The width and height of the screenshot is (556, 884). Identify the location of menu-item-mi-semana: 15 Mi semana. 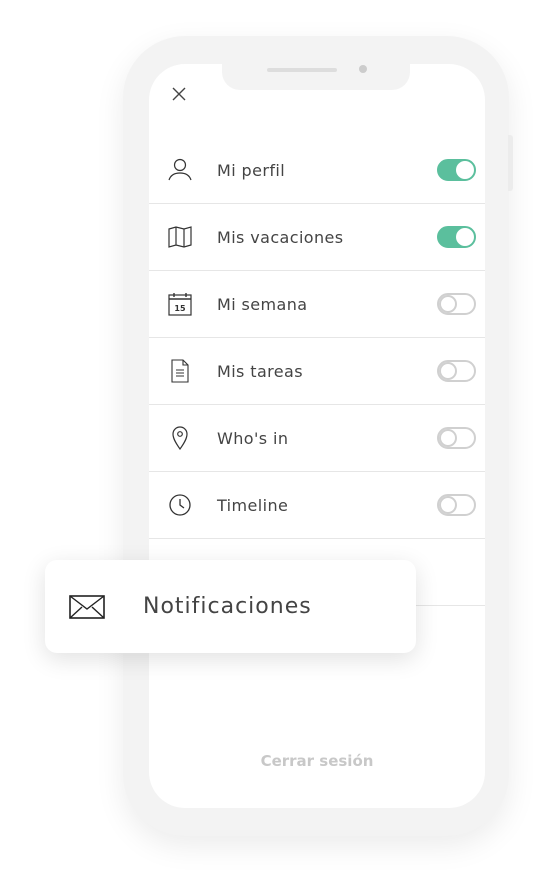
(317, 304).